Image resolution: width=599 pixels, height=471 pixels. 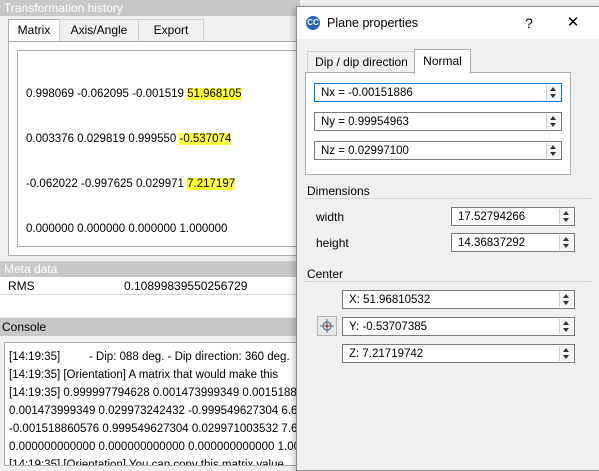 I want to click on dialog-titlebar: CC Plane properties ? ✕, so click(x=448, y=23).